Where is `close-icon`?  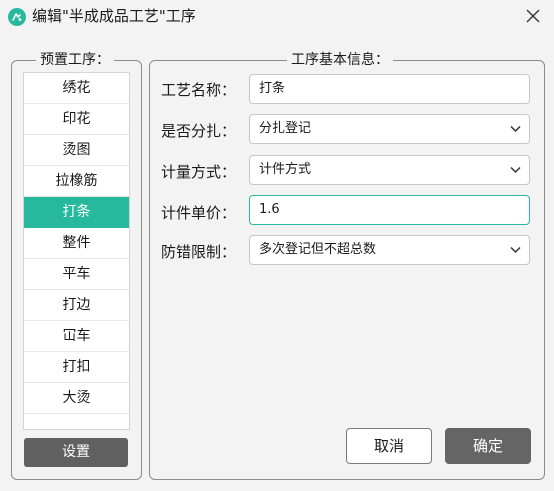
close-icon is located at coordinates (533, 16).